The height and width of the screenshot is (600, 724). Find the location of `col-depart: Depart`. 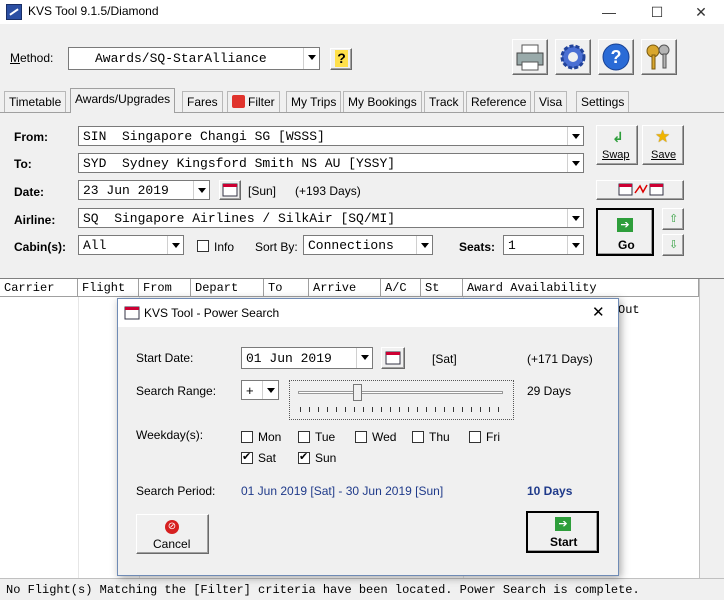

col-depart: Depart is located at coordinates (227, 288).